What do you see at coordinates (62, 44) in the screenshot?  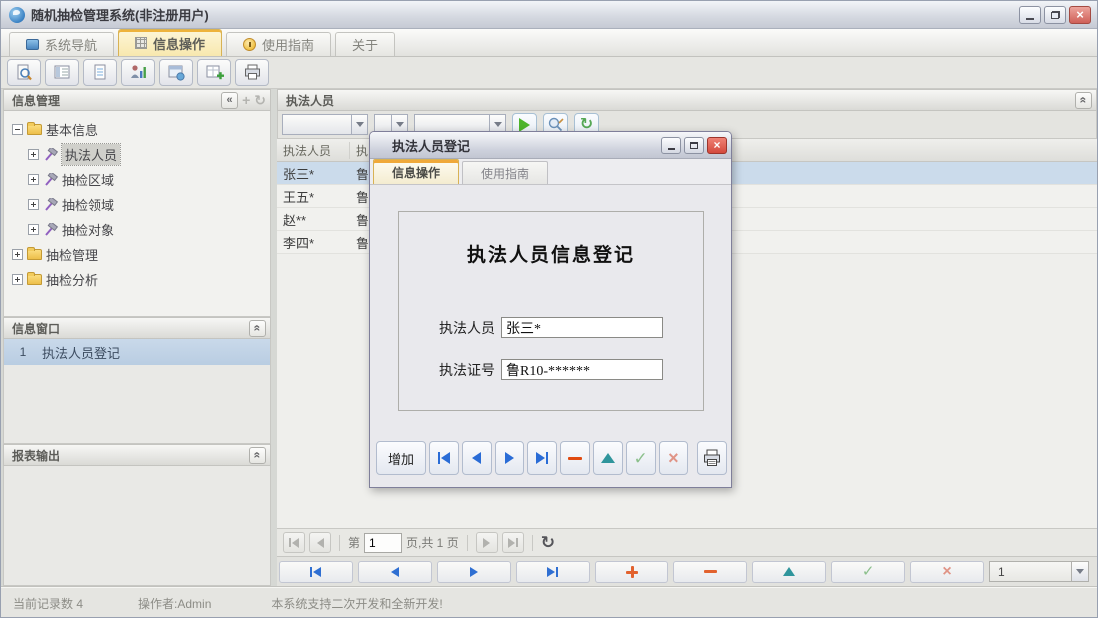 I see `tab-system-nav: 系统导航` at bounding box center [62, 44].